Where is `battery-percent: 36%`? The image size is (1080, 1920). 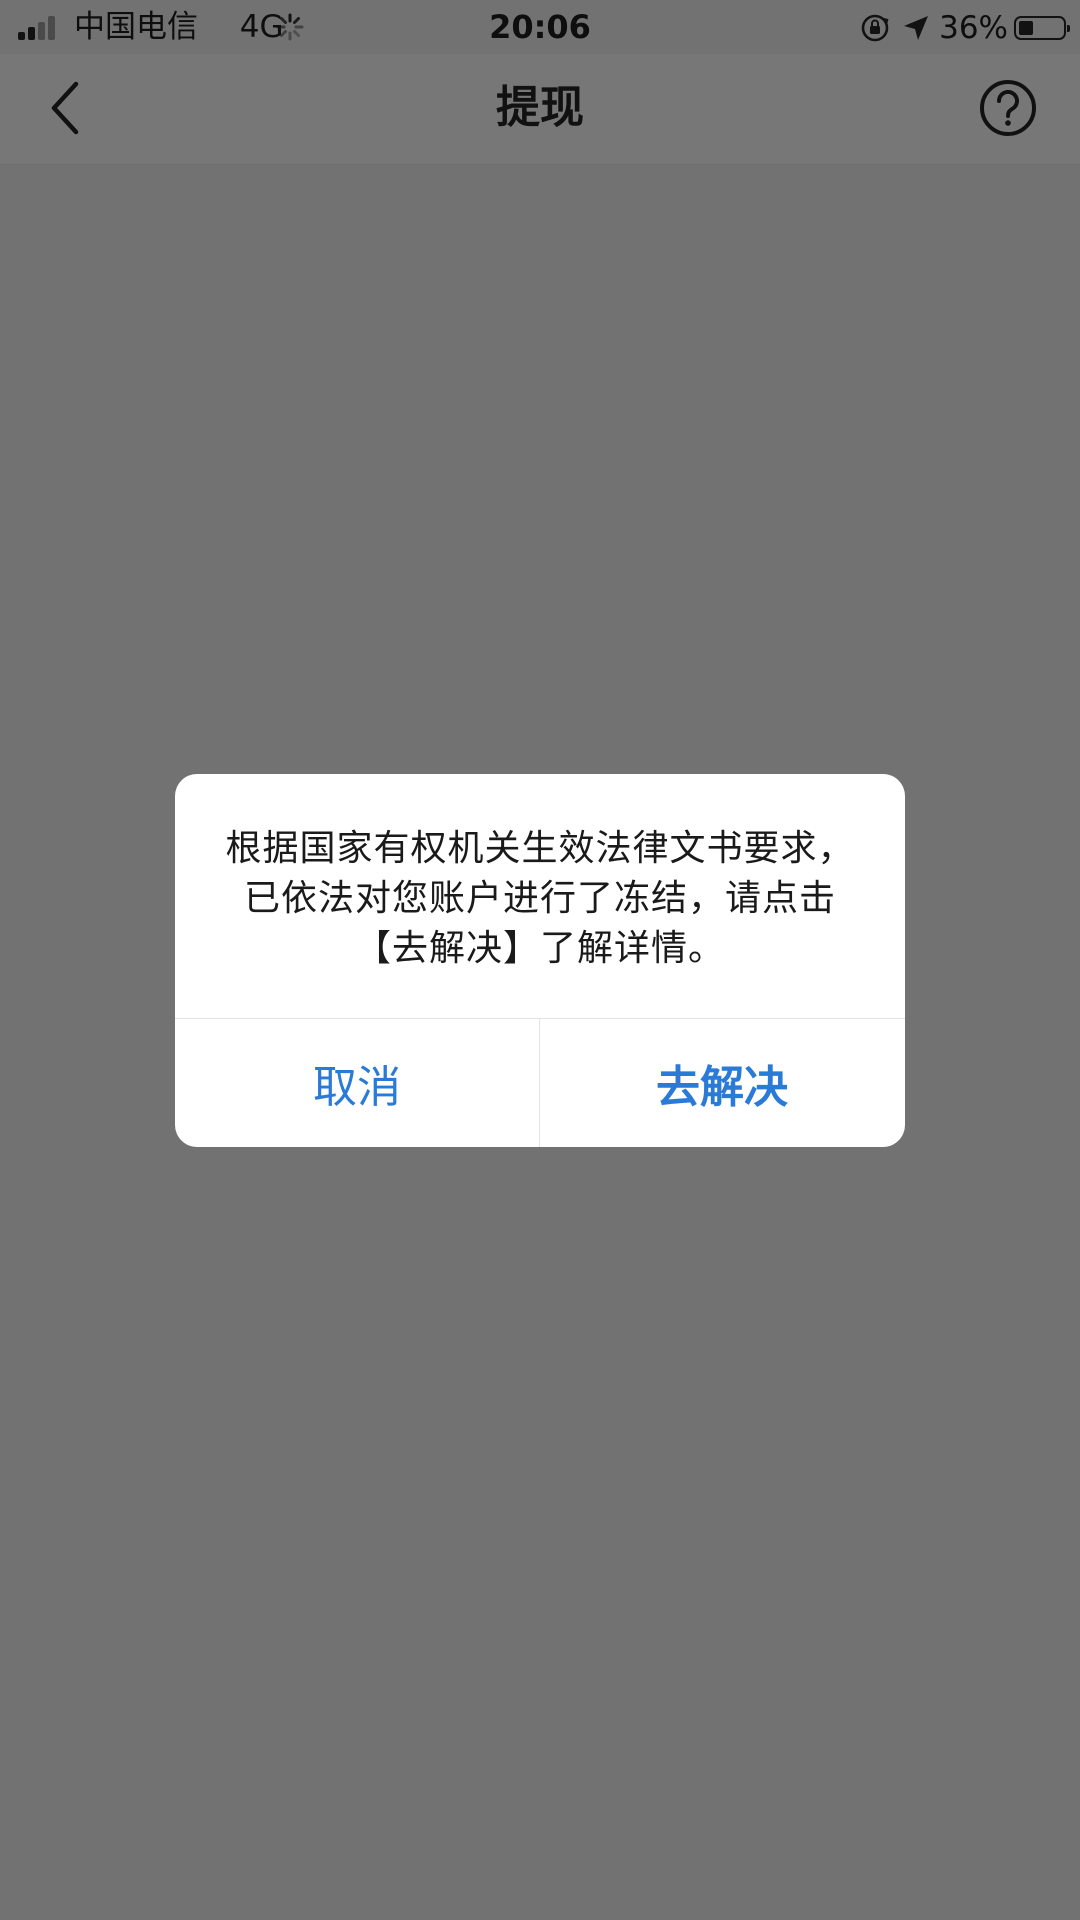
battery-percent: 36% is located at coordinates (973, 28).